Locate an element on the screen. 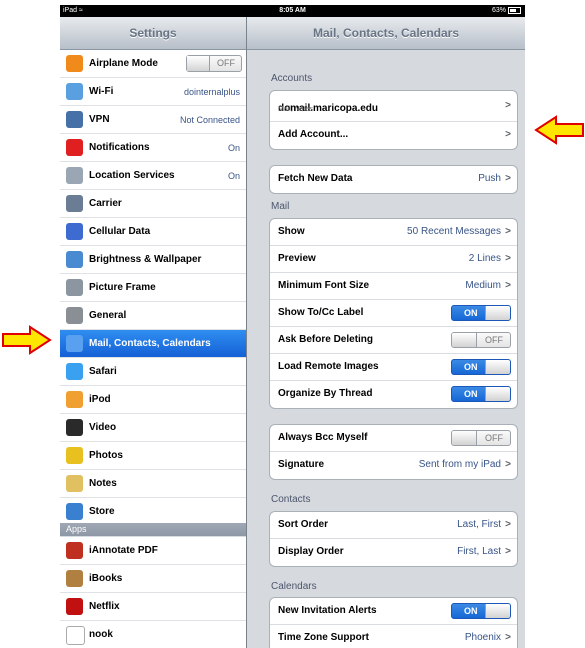 This screenshot has height=648, width=585. setting-value: 2 Lines is located at coordinates (484, 258).